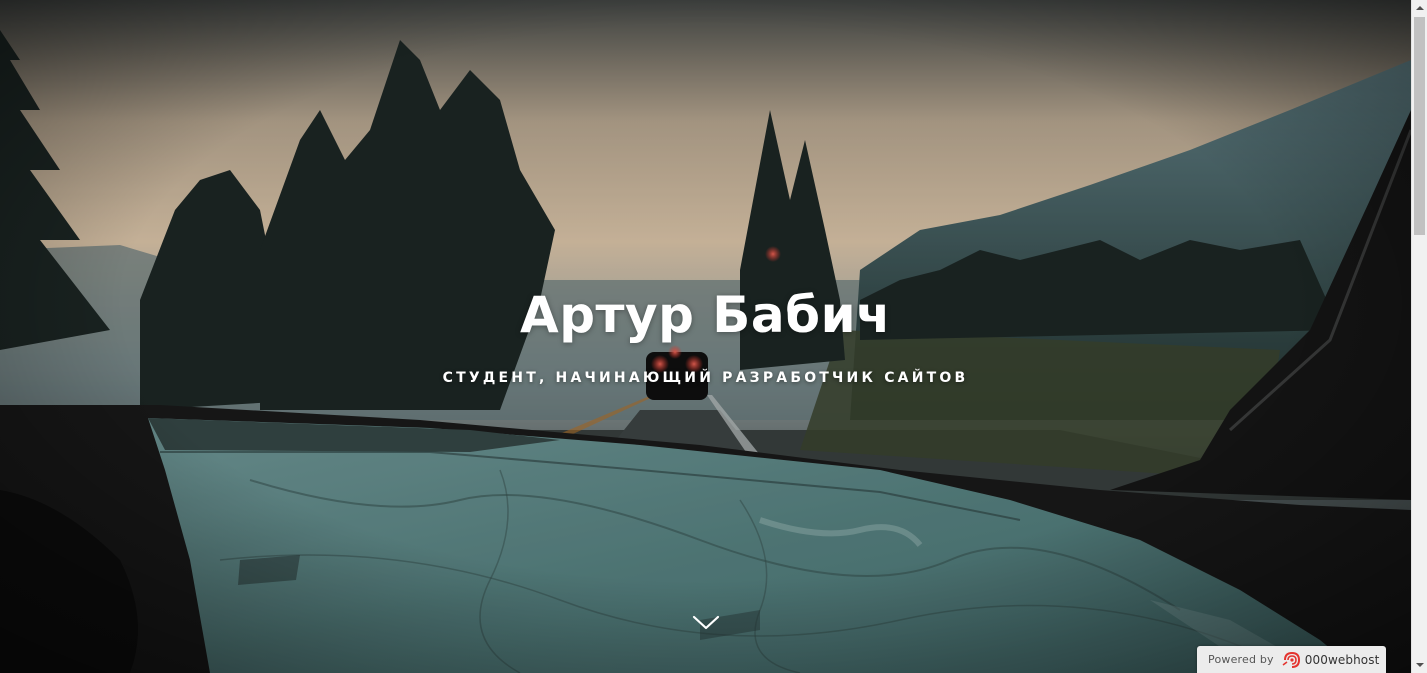 This screenshot has height=673, width=1427. What do you see at coordinates (706, 623) in the screenshot?
I see `chevron-down-icon` at bounding box center [706, 623].